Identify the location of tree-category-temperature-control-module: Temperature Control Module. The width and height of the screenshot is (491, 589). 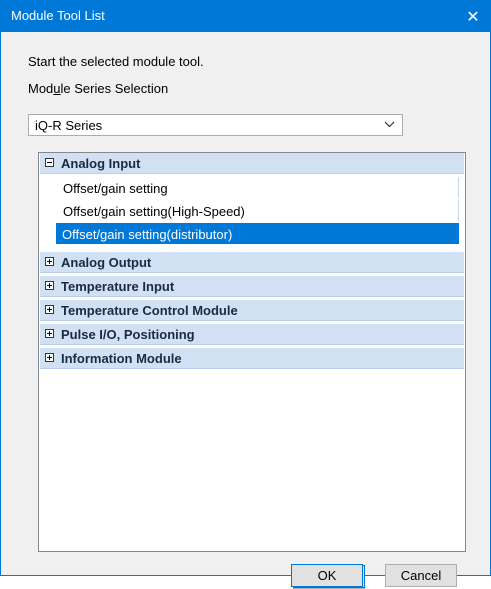
(252, 310).